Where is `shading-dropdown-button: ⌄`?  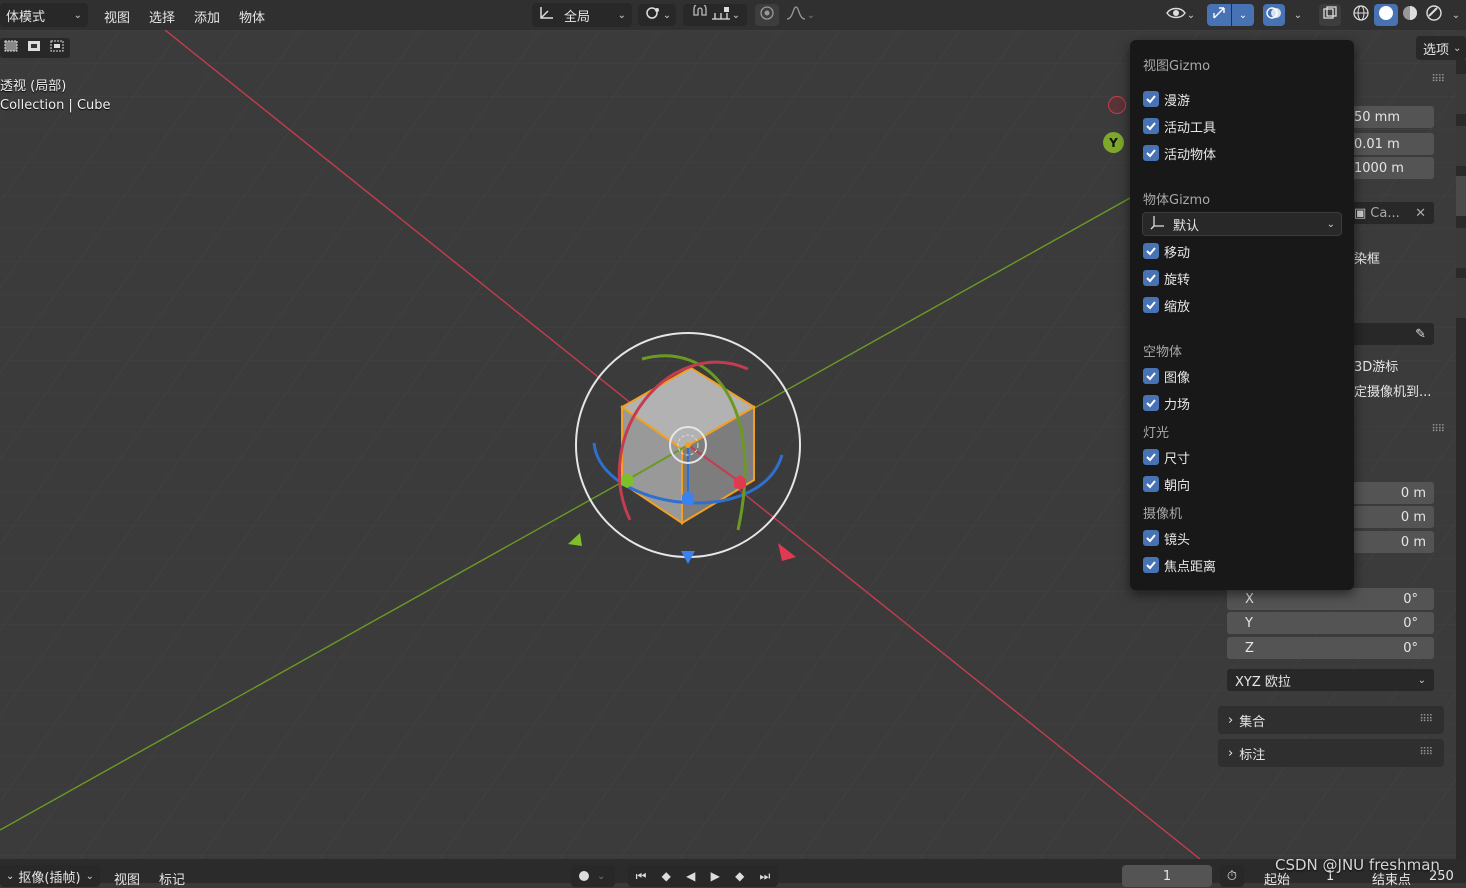 shading-dropdown-button: ⌄ is located at coordinates (1456, 15).